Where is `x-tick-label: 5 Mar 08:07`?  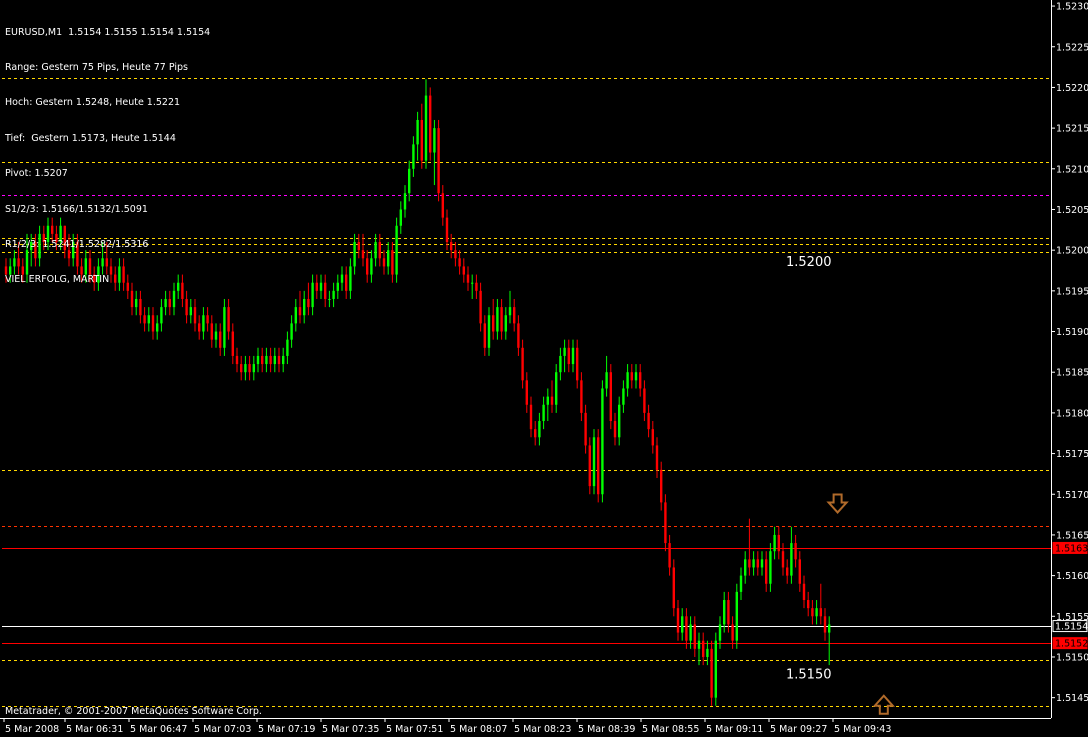 x-tick-label: 5 Mar 08:07 is located at coordinates (478, 729).